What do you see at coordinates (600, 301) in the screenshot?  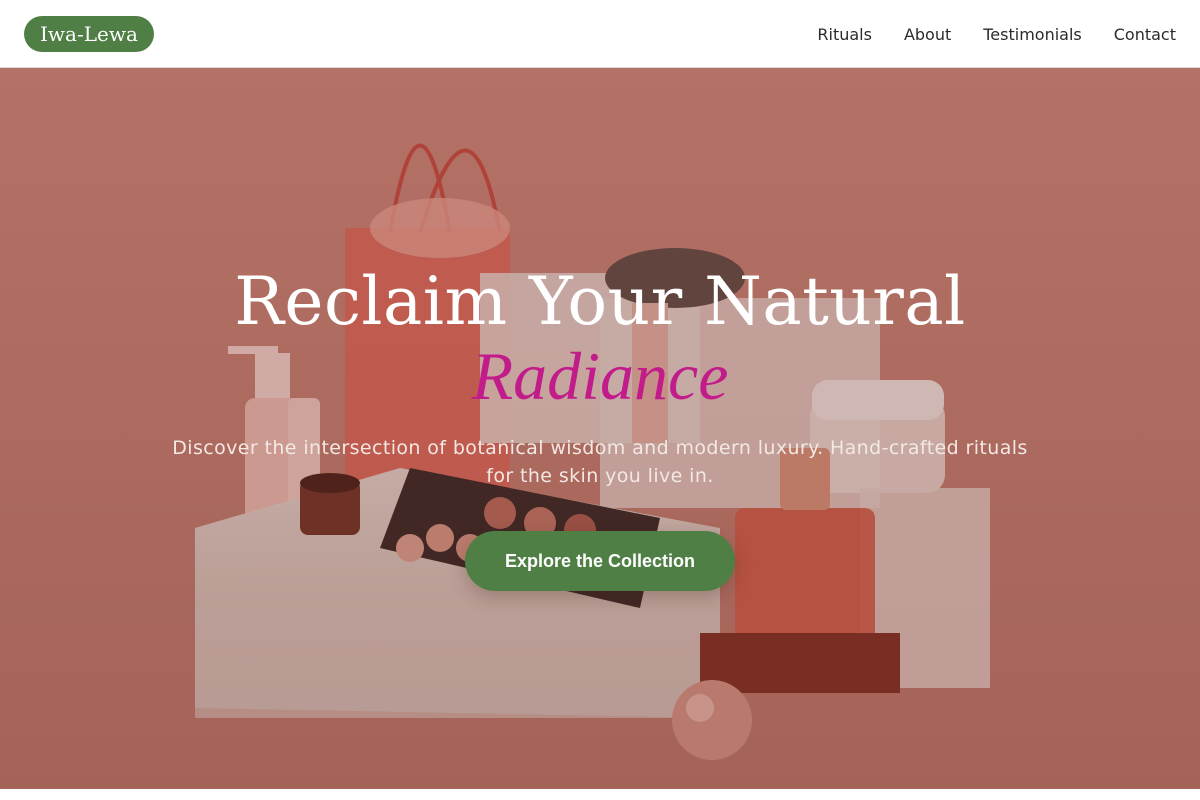 I see `hero-title: Reclaim Your Natural` at bounding box center [600, 301].